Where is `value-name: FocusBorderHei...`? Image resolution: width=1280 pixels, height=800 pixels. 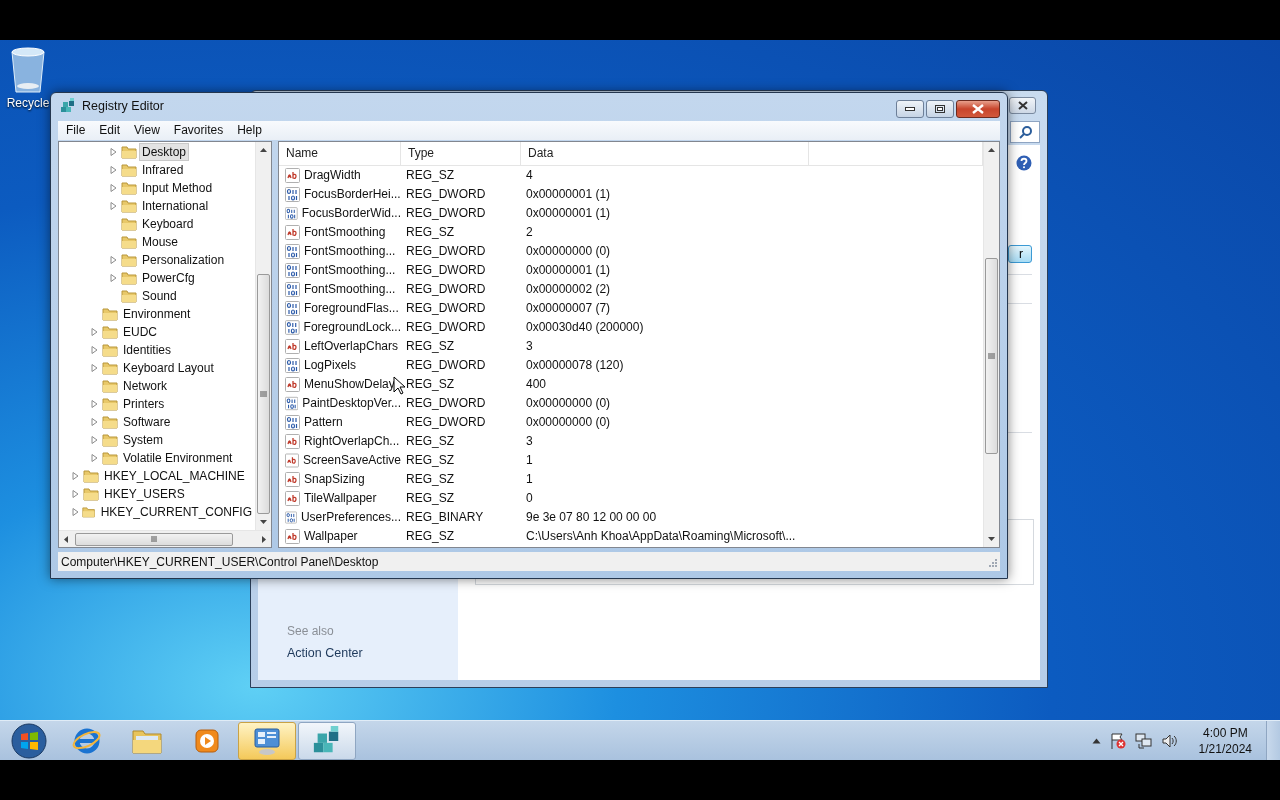
value-name: FocusBorderHei... is located at coordinates (351, 194).